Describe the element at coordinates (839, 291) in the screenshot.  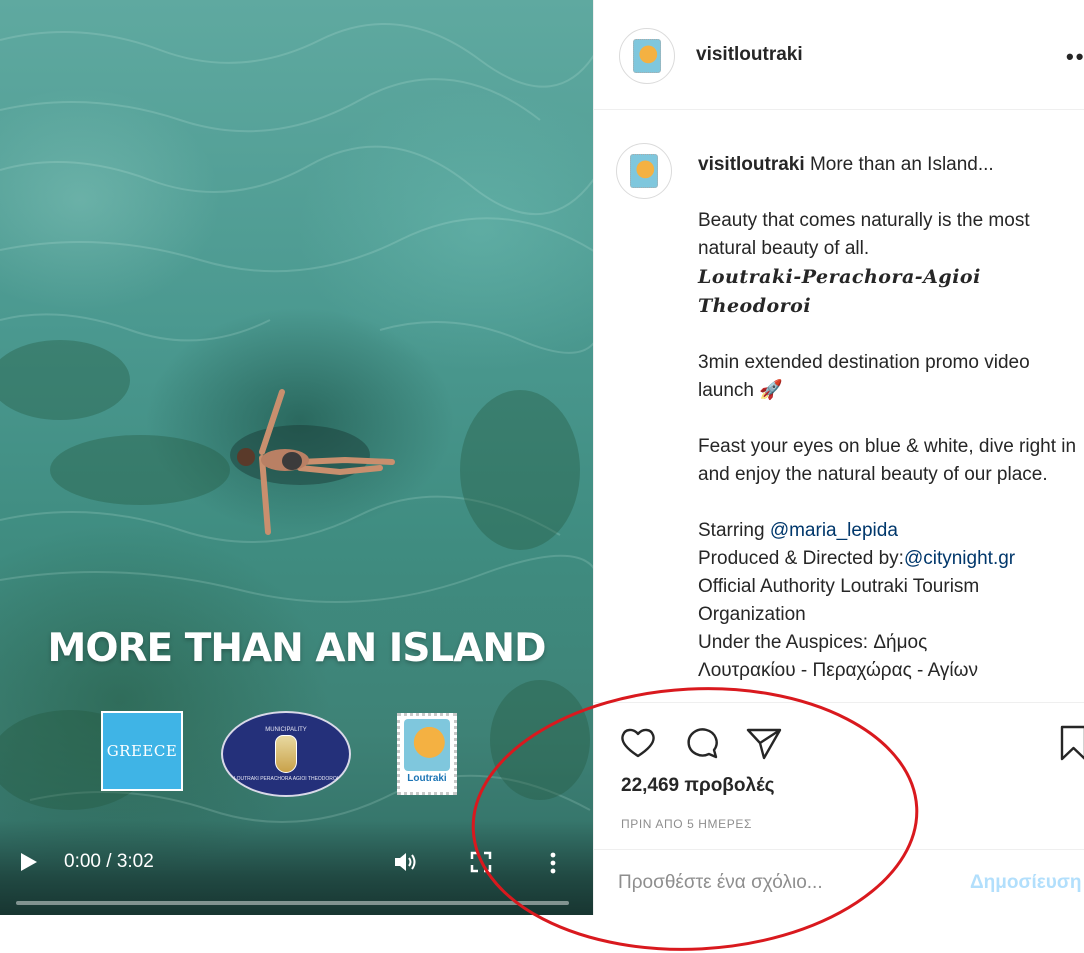
I see `caption-places: Loutraki-Perachora-Agioi Theodoroi` at that location.